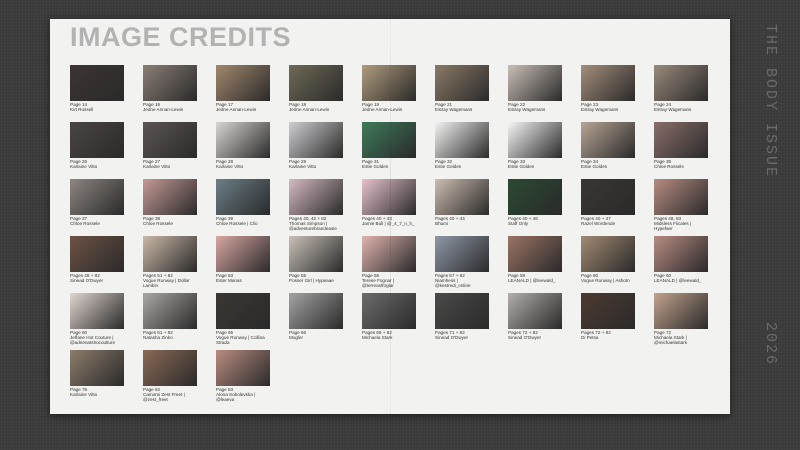  What do you see at coordinates (671, 338) in the screenshot?
I see `credit-caption: Page 72 Michaela Stark | @michaelastark` at bounding box center [671, 338].